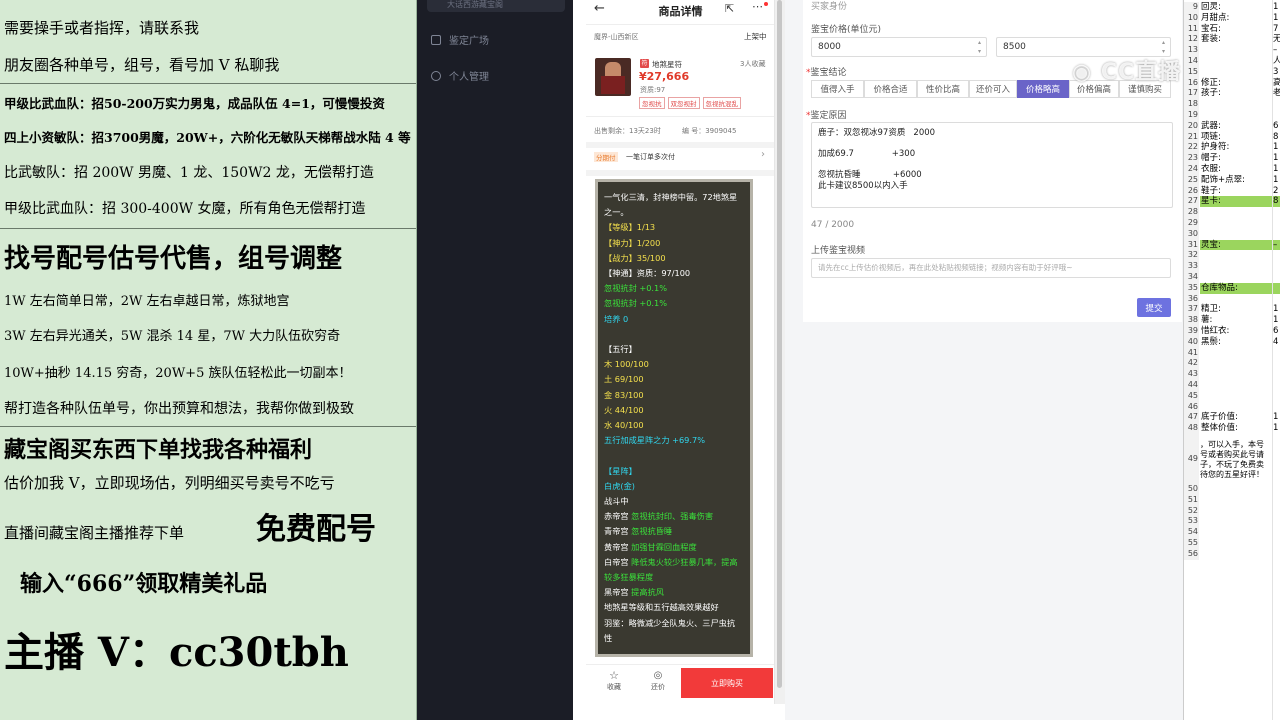 The image size is (1280, 720). Describe the element at coordinates (1236, 7) in the screenshot. I see `table-cell: 回灵:` at that location.